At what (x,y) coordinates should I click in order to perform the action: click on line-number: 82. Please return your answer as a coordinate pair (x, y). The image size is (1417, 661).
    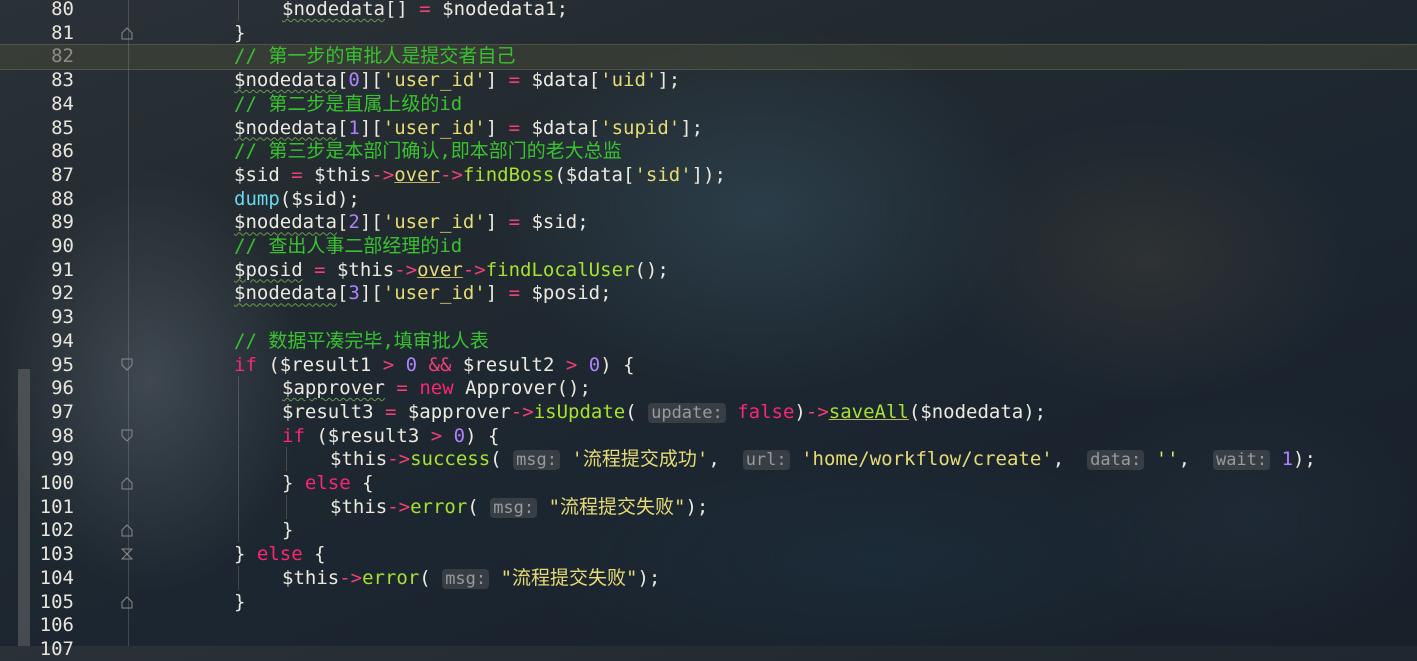
    Looking at the image, I should click on (37, 56).